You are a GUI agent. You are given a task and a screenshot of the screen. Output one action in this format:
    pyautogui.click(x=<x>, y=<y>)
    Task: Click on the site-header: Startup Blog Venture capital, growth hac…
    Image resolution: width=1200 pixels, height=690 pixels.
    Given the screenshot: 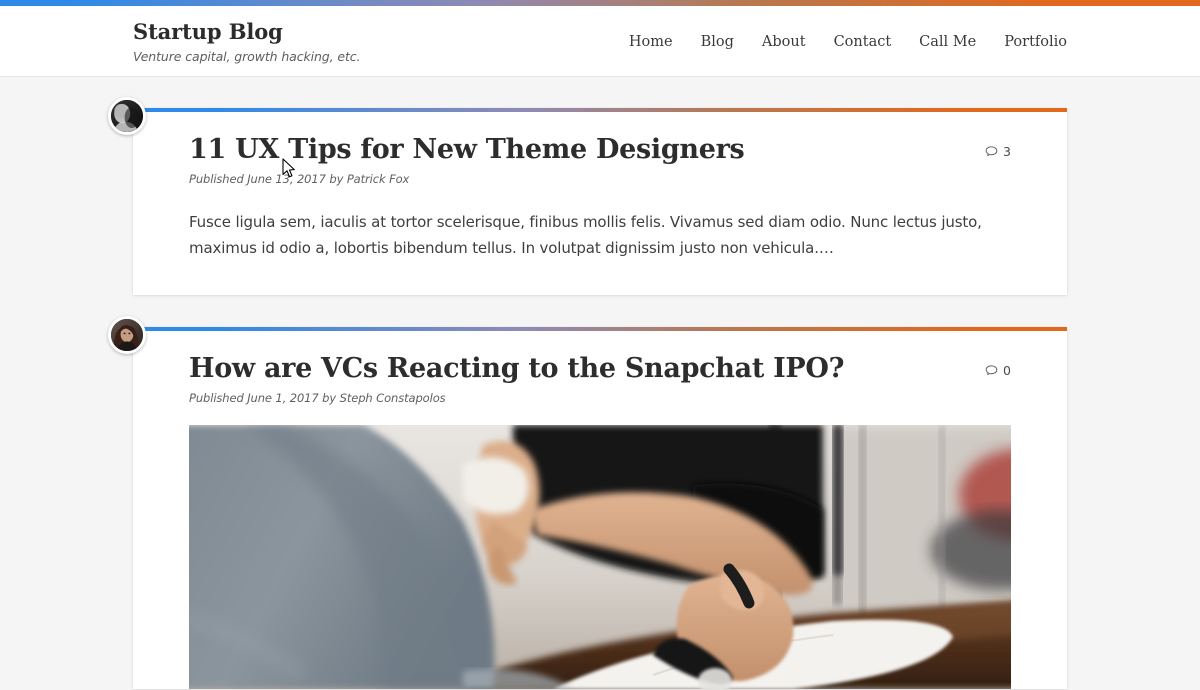 What is the action you would take?
    pyautogui.click(x=600, y=41)
    